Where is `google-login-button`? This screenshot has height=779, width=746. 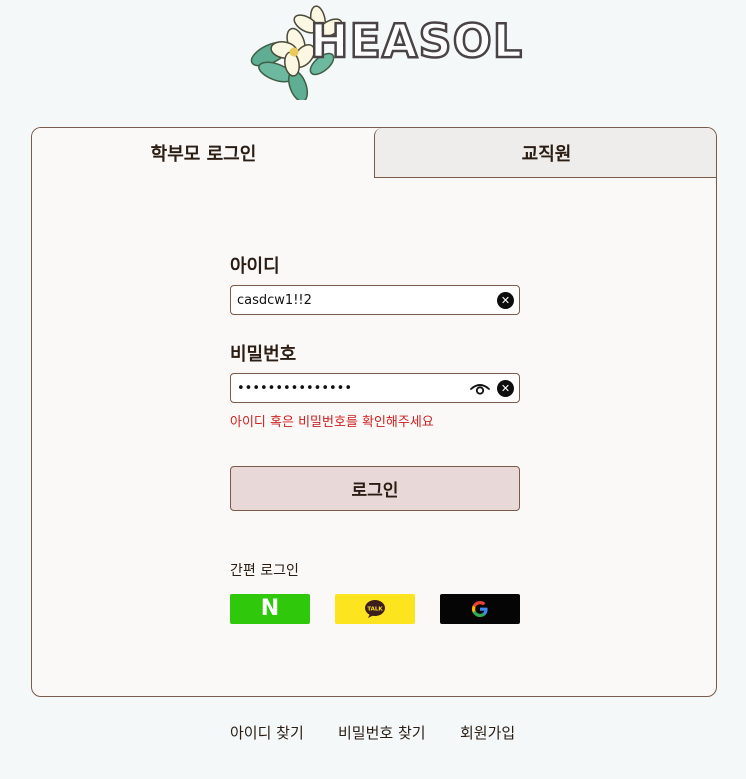 google-login-button is located at coordinates (480, 609).